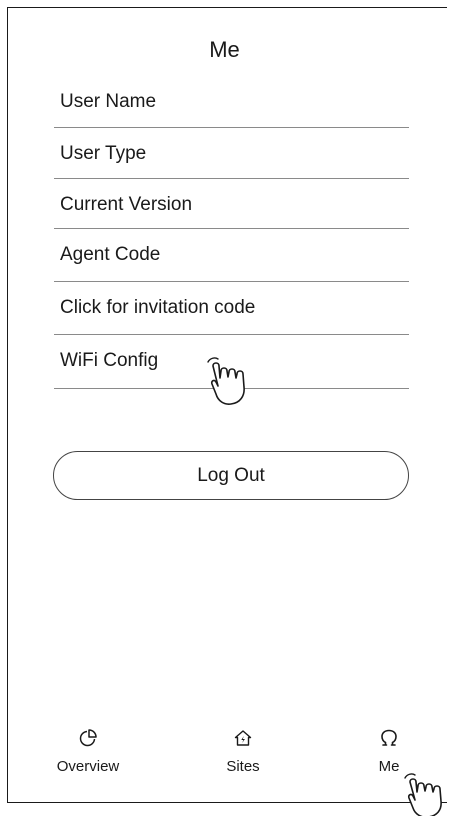 This screenshot has width=449, height=816. I want to click on menu-item-label: Current Version, so click(126, 204).